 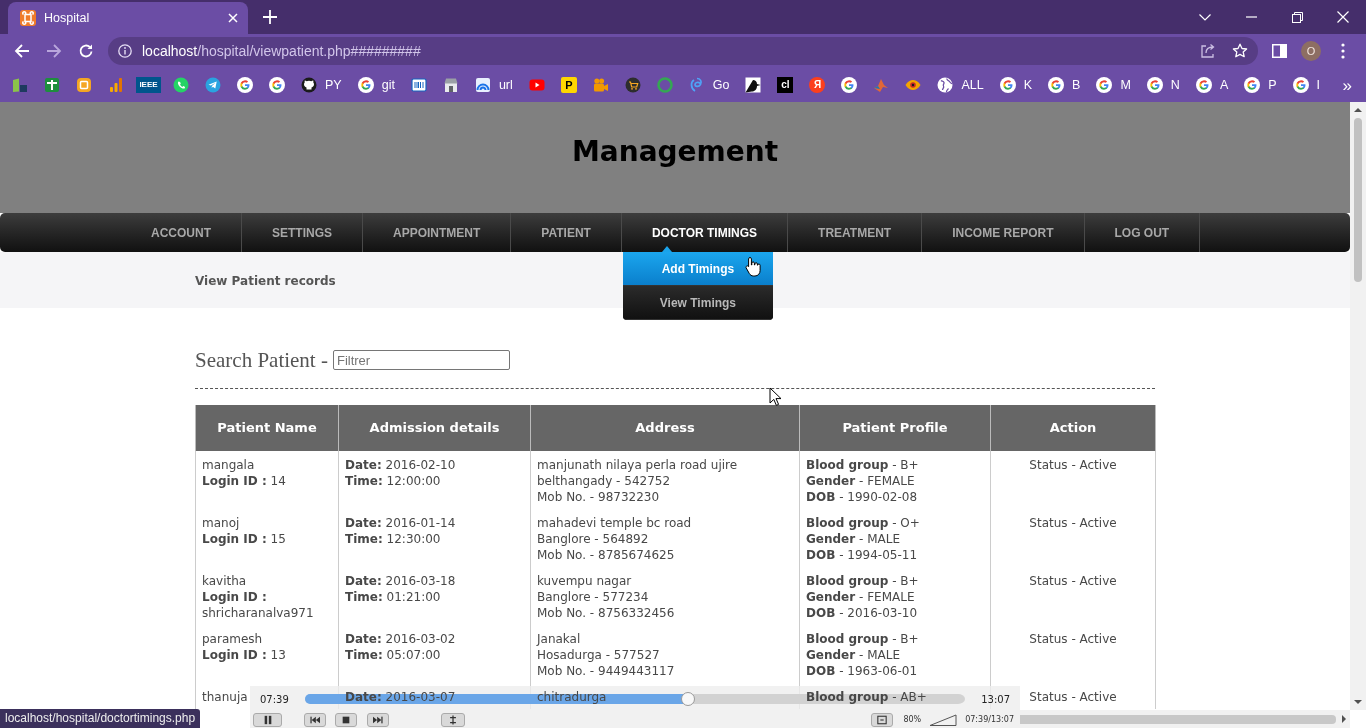 What do you see at coordinates (895, 428) in the screenshot?
I see `column-header: Patient Profile` at bounding box center [895, 428].